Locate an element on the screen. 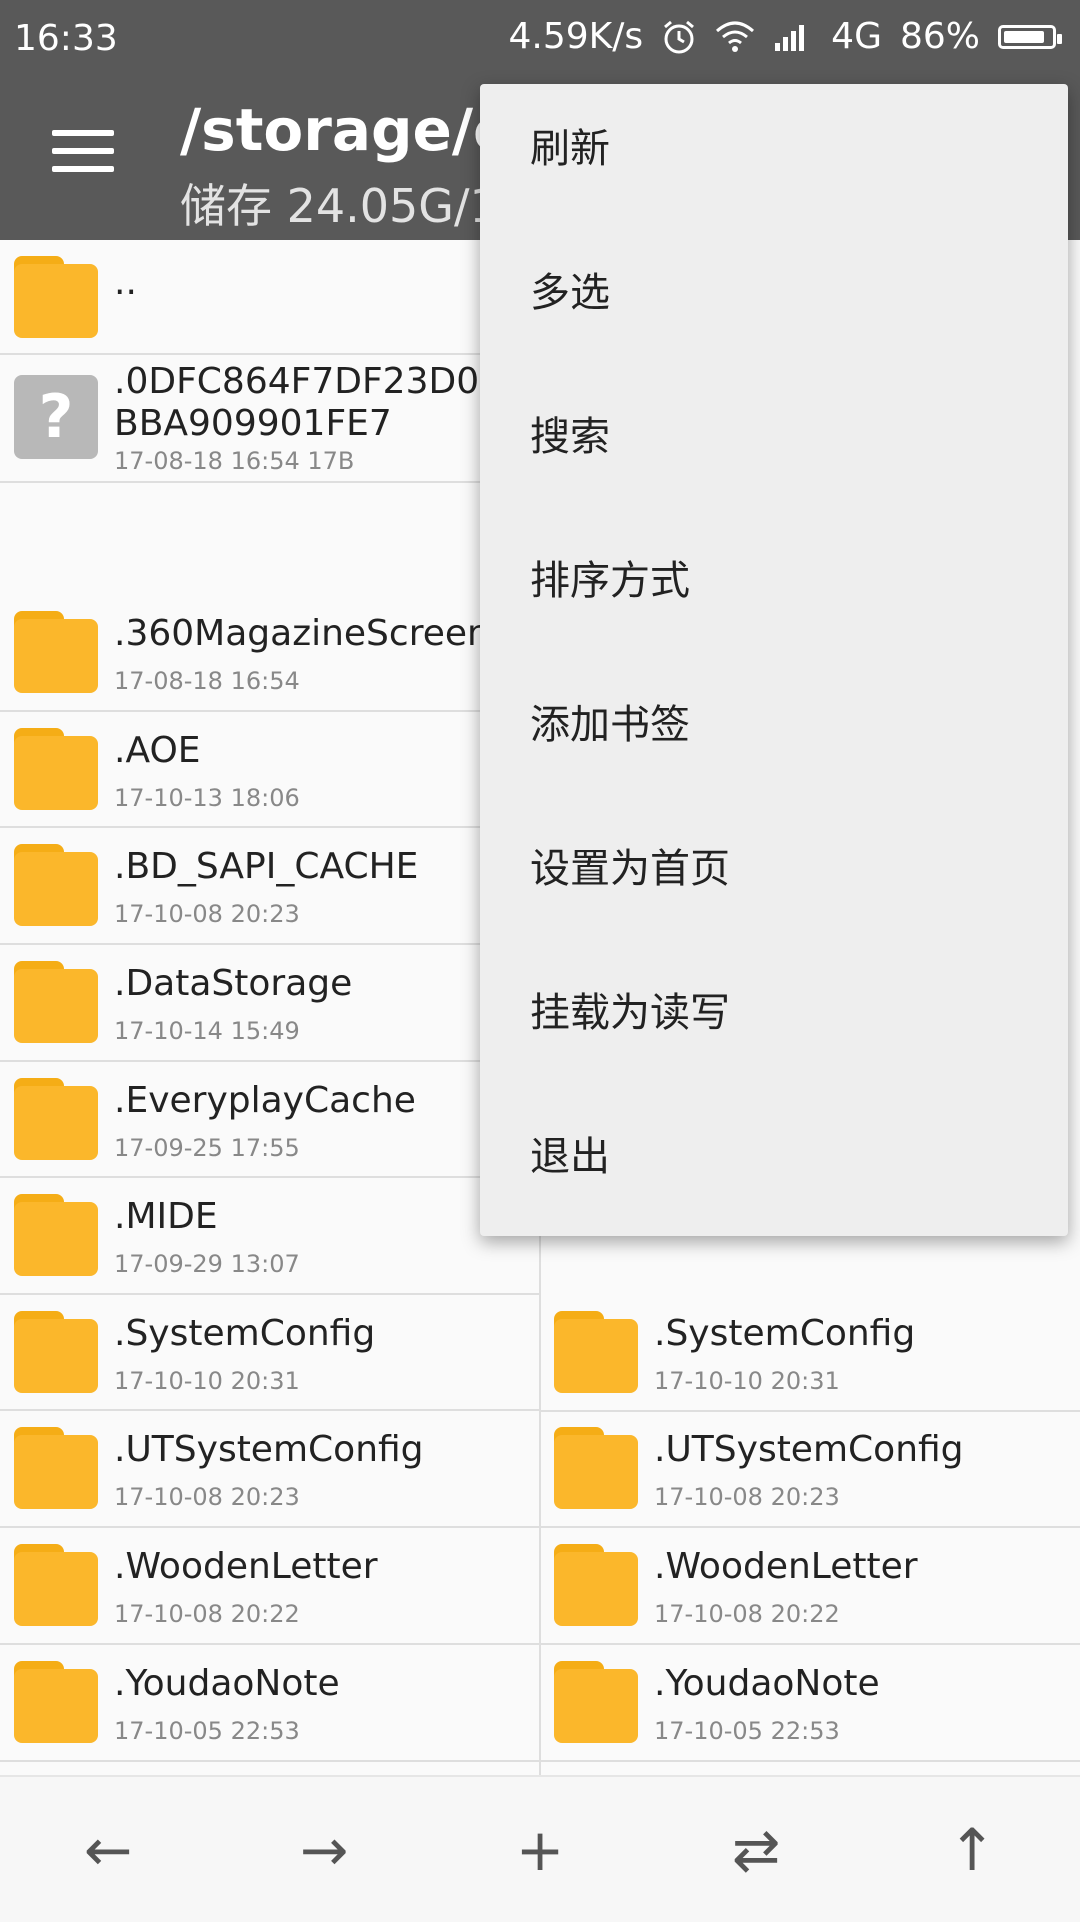 The image size is (1080, 1922). file-meta: 17-09-29 13:07 is located at coordinates (207, 1264).